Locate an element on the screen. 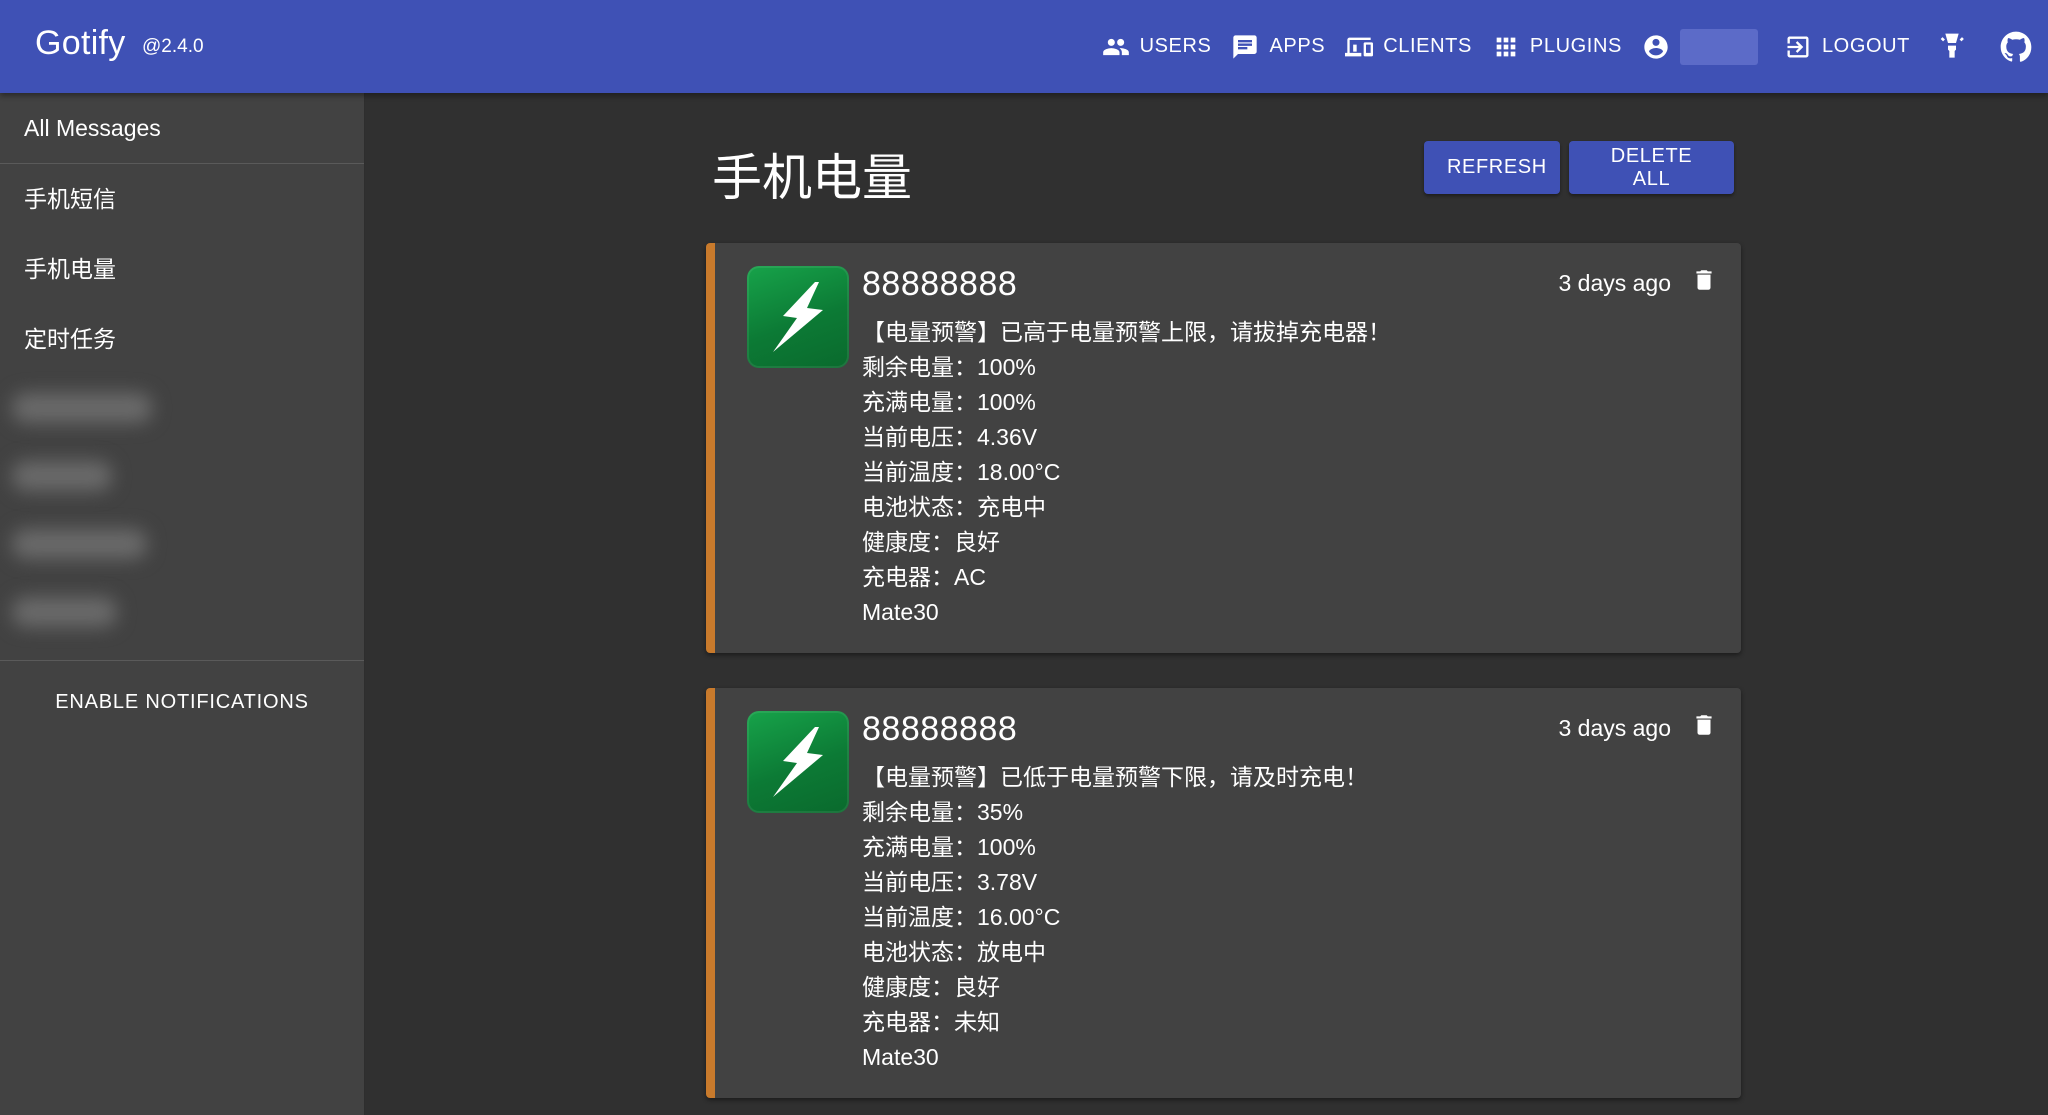 The height and width of the screenshot is (1115, 2048). apps-label: APPS is located at coordinates (1297, 46).